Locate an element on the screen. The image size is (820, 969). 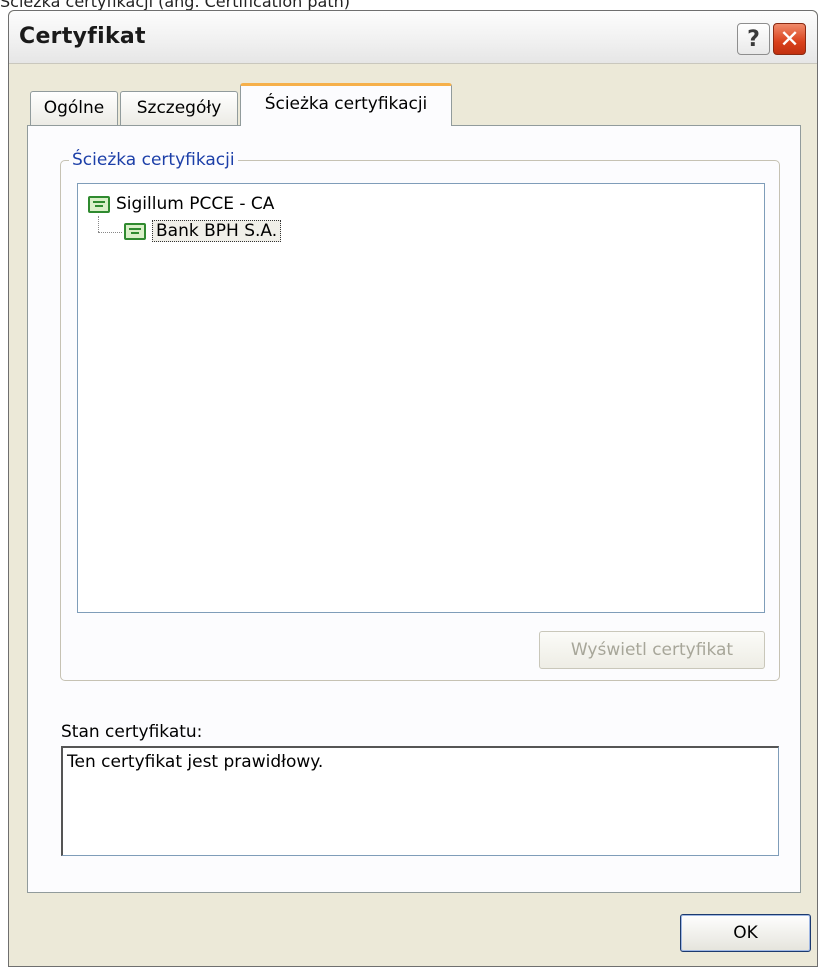
help-icon: ? is located at coordinates (753, 39).